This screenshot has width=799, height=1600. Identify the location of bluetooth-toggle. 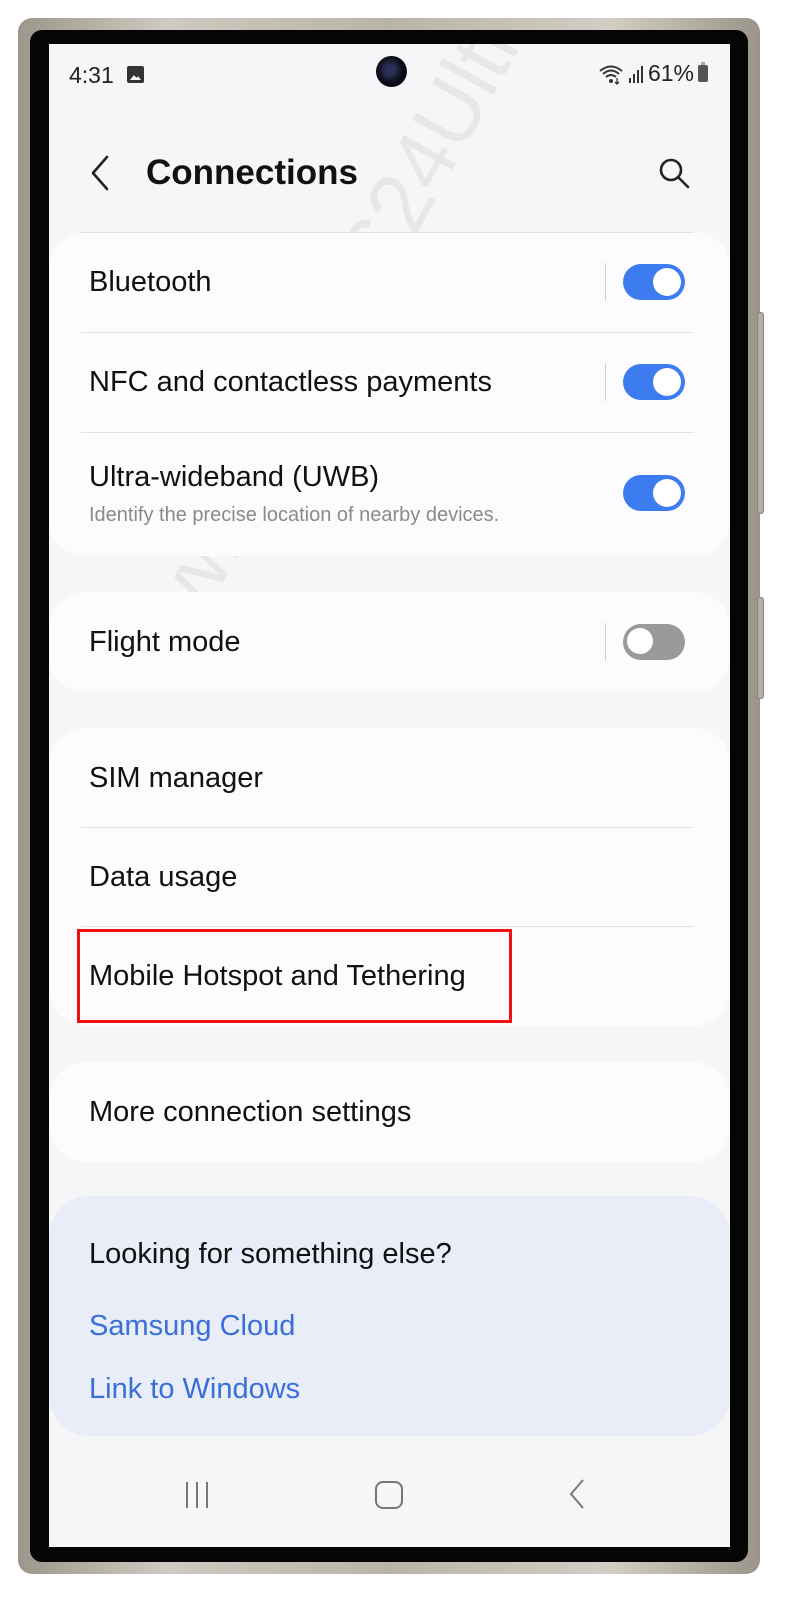
(654, 282).